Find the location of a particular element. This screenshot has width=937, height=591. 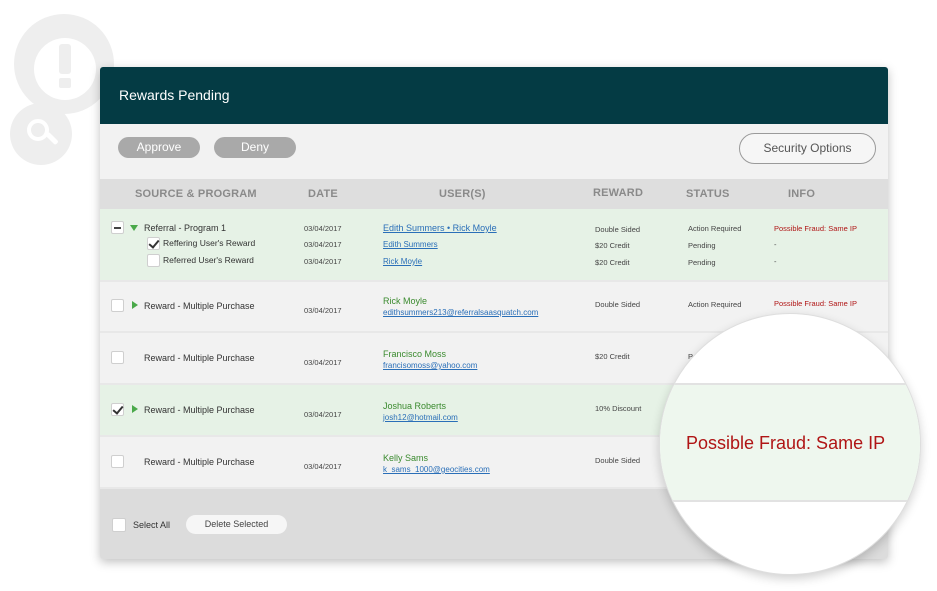

deny-button: Deny is located at coordinates (255, 147).